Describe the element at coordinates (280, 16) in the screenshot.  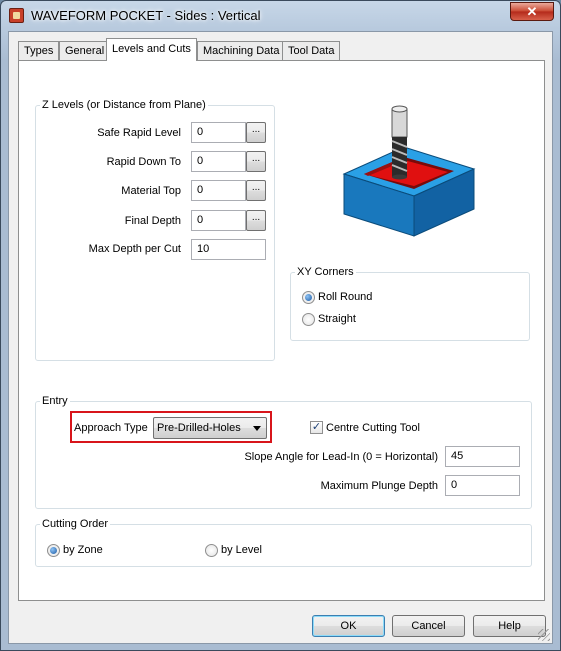
I see `title-bar: WAVEFORM POCKET - Sides : Vertical ✕` at that location.